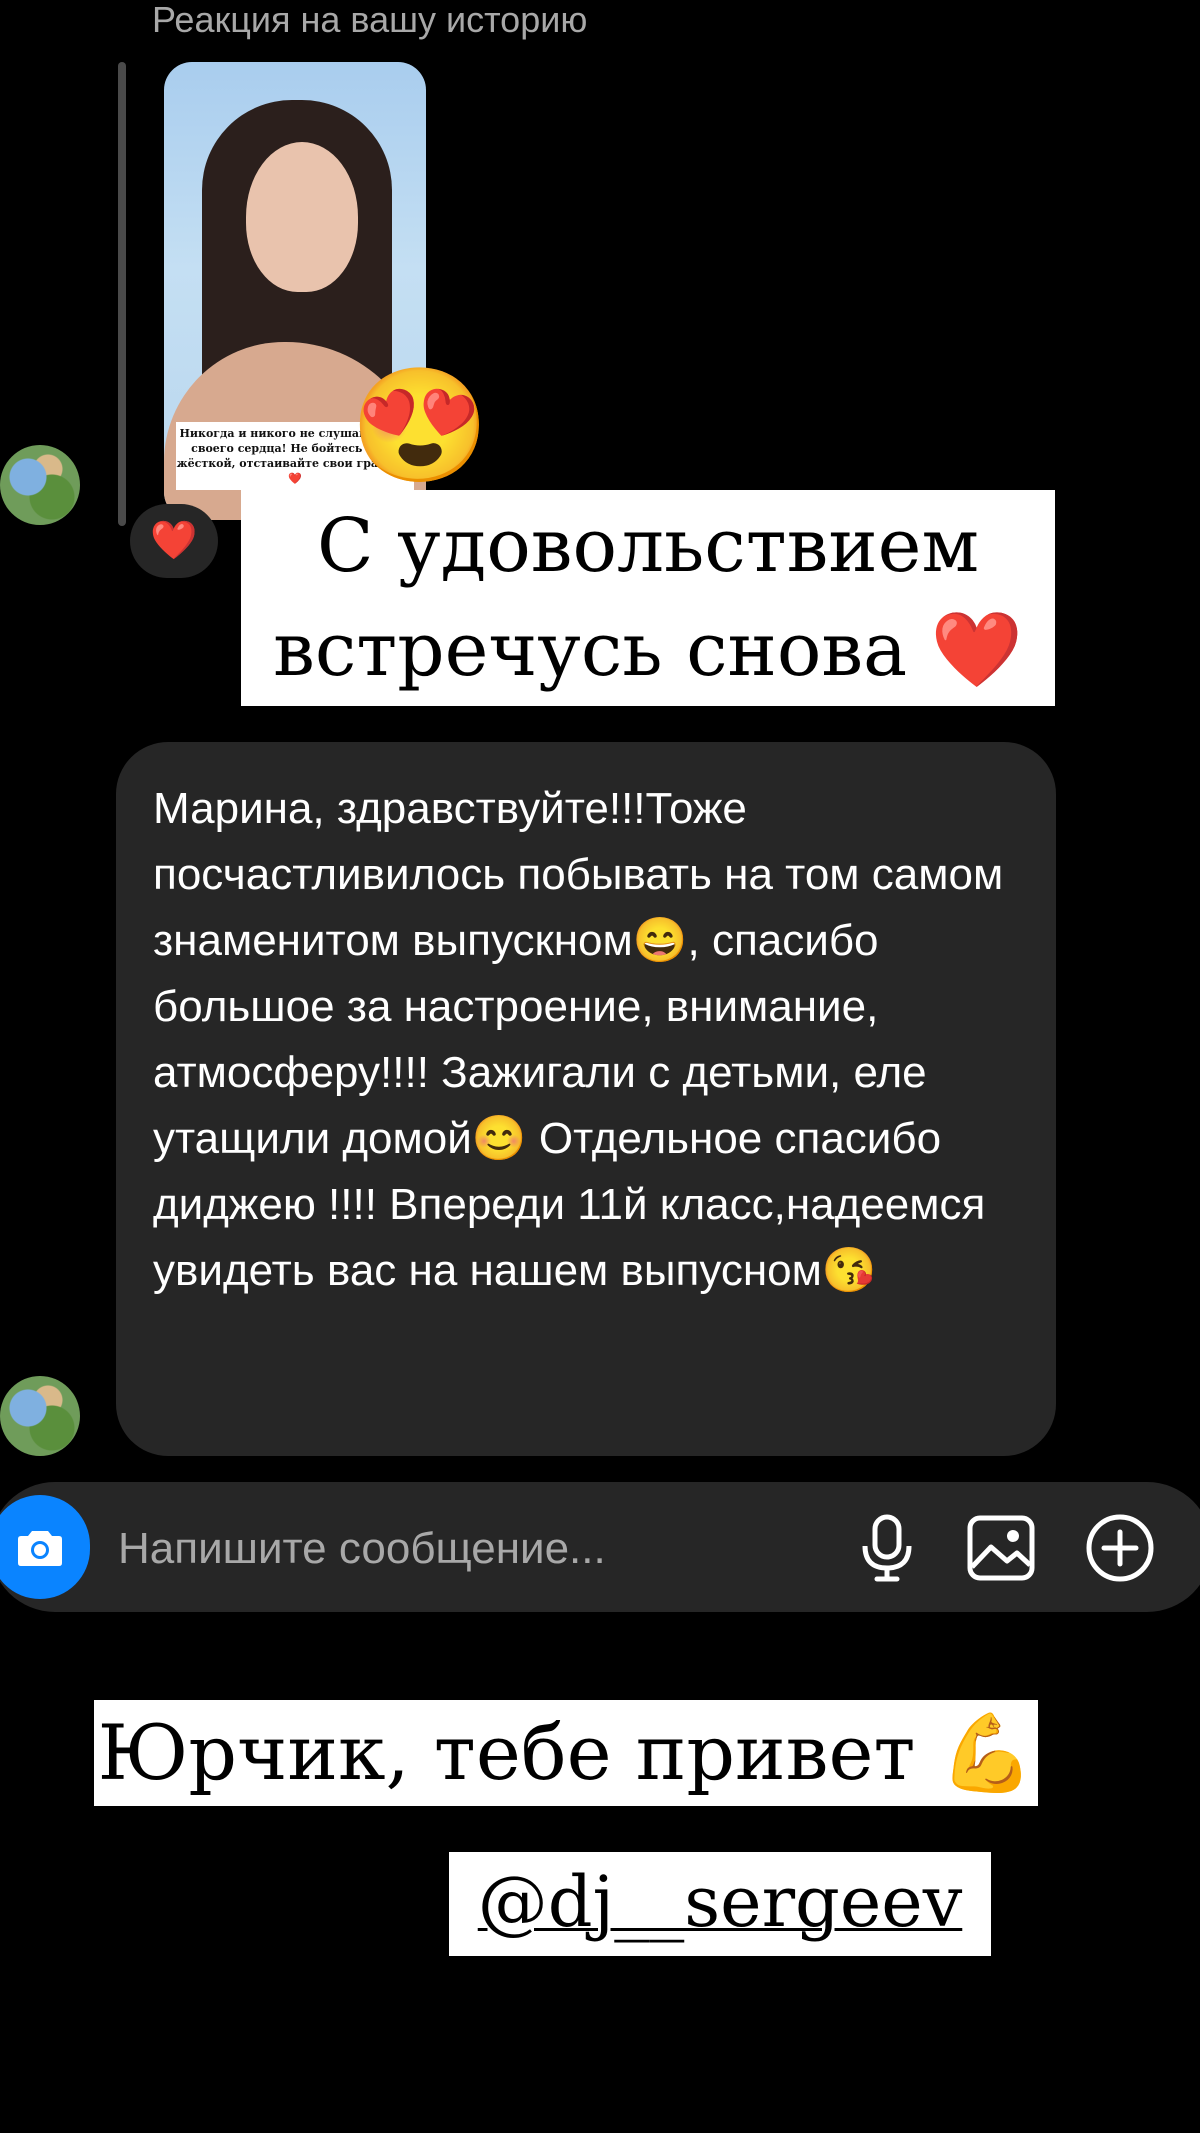  I want to click on gallery-button, so click(1001, 1548).